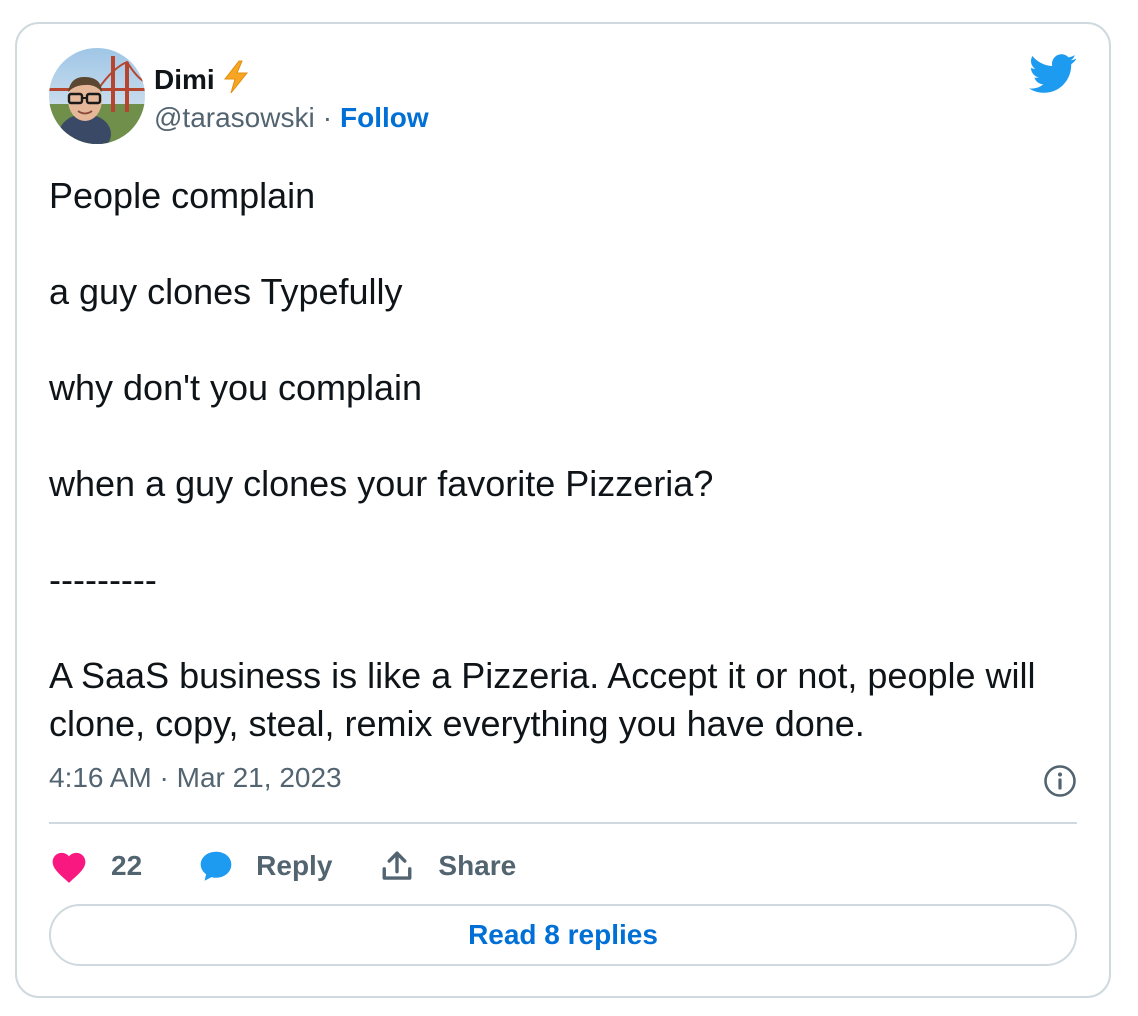 This screenshot has width=1138, height=1016. Describe the element at coordinates (195, 778) in the screenshot. I see `tweet-timestamp: 4:16 AM · Mar 21, 2023` at that location.